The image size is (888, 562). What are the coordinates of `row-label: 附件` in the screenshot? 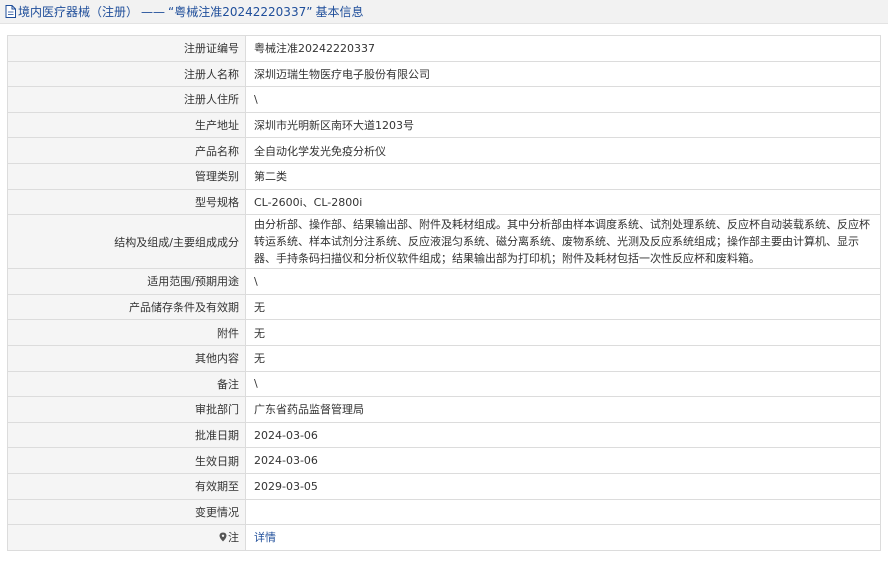 It's located at (126, 332).